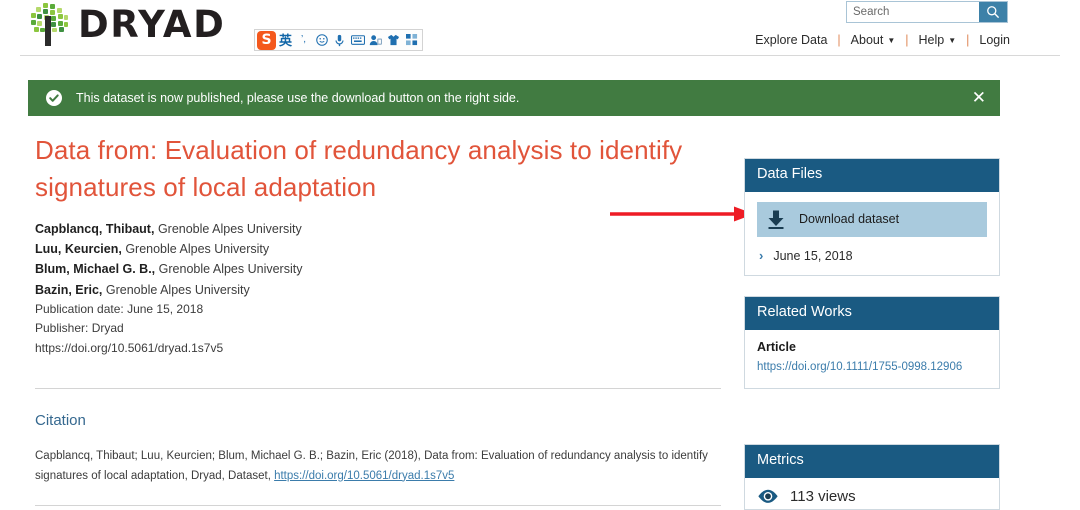  I want to click on sogou-logo-icon: S, so click(266, 40).